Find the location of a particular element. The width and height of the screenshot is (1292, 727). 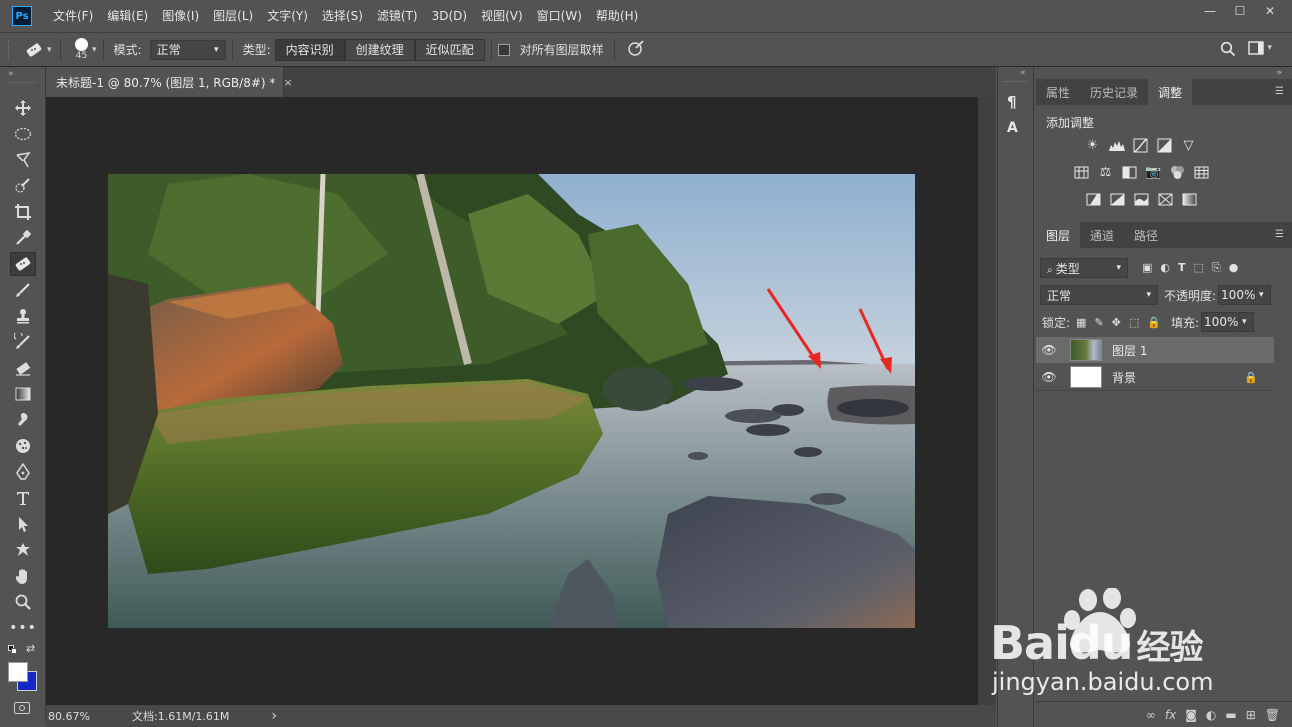

new-layer-icon: ⊞ is located at coordinates (1251, 715).